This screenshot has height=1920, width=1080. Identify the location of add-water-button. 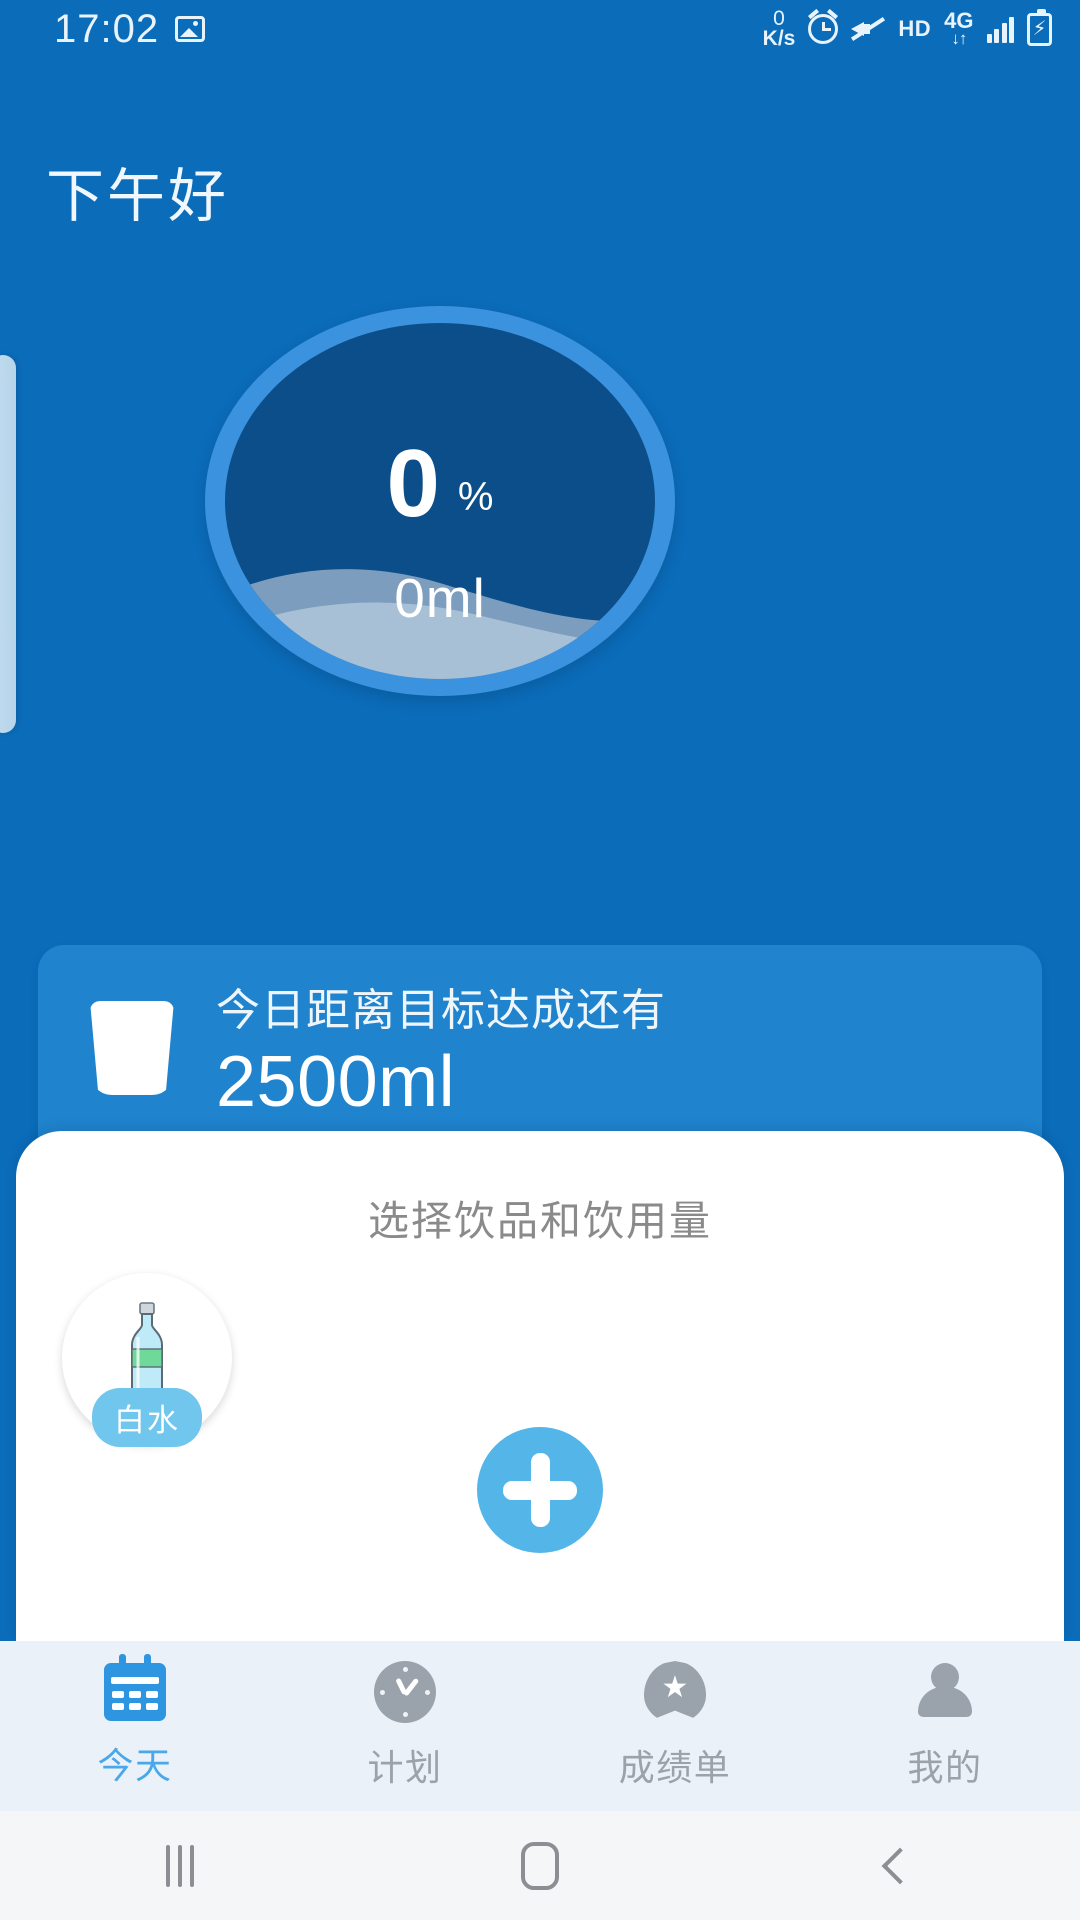
(540, 1490).